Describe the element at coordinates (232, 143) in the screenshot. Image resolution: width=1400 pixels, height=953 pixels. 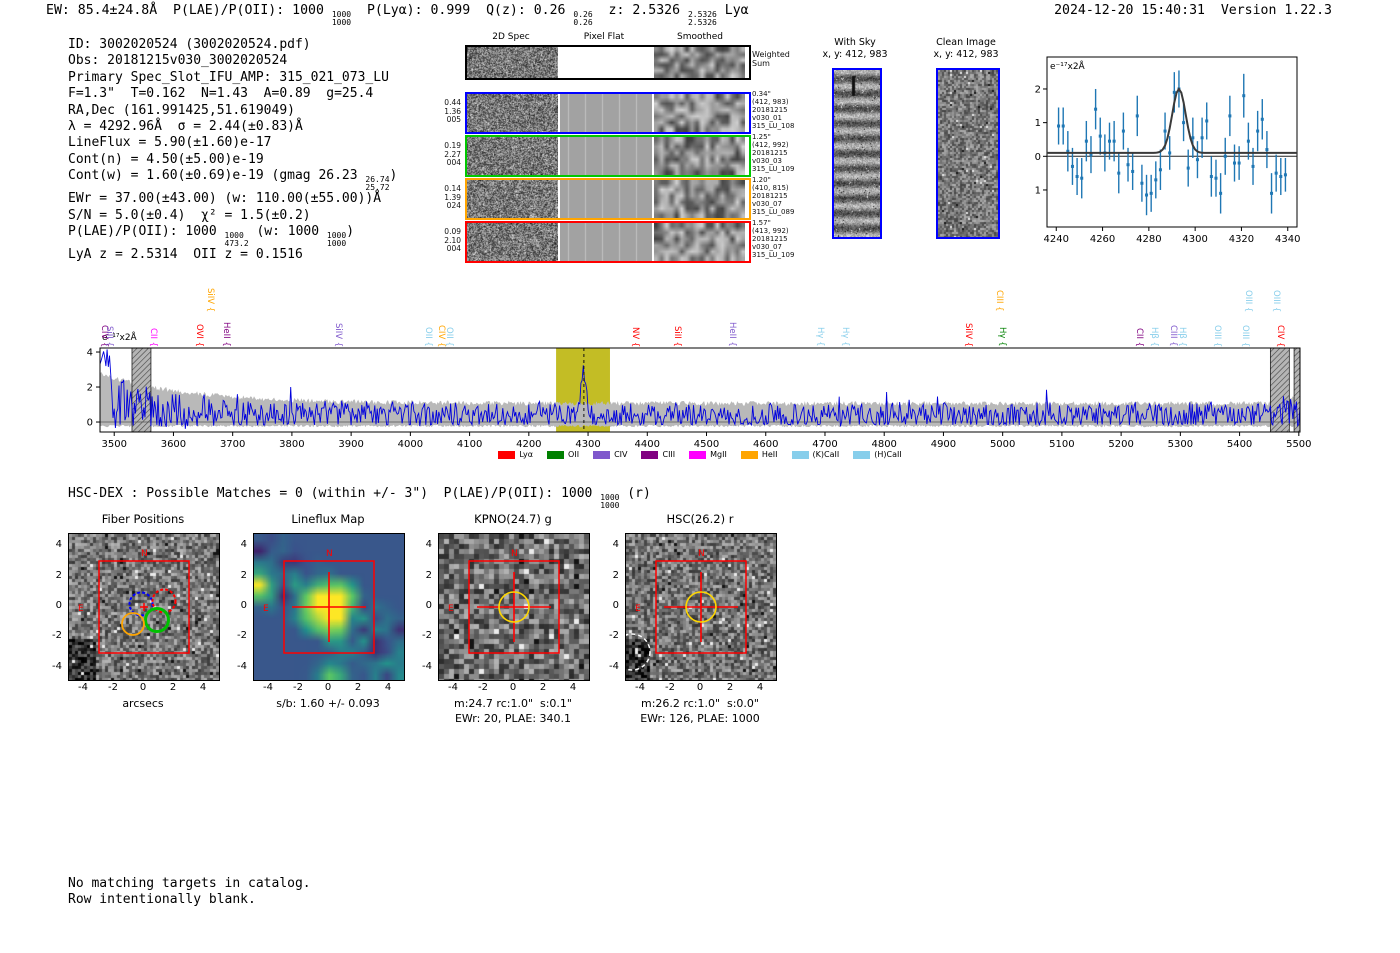
I see `info-line-7: LineFlux = 5.90(±1.60)e-17` at that location.